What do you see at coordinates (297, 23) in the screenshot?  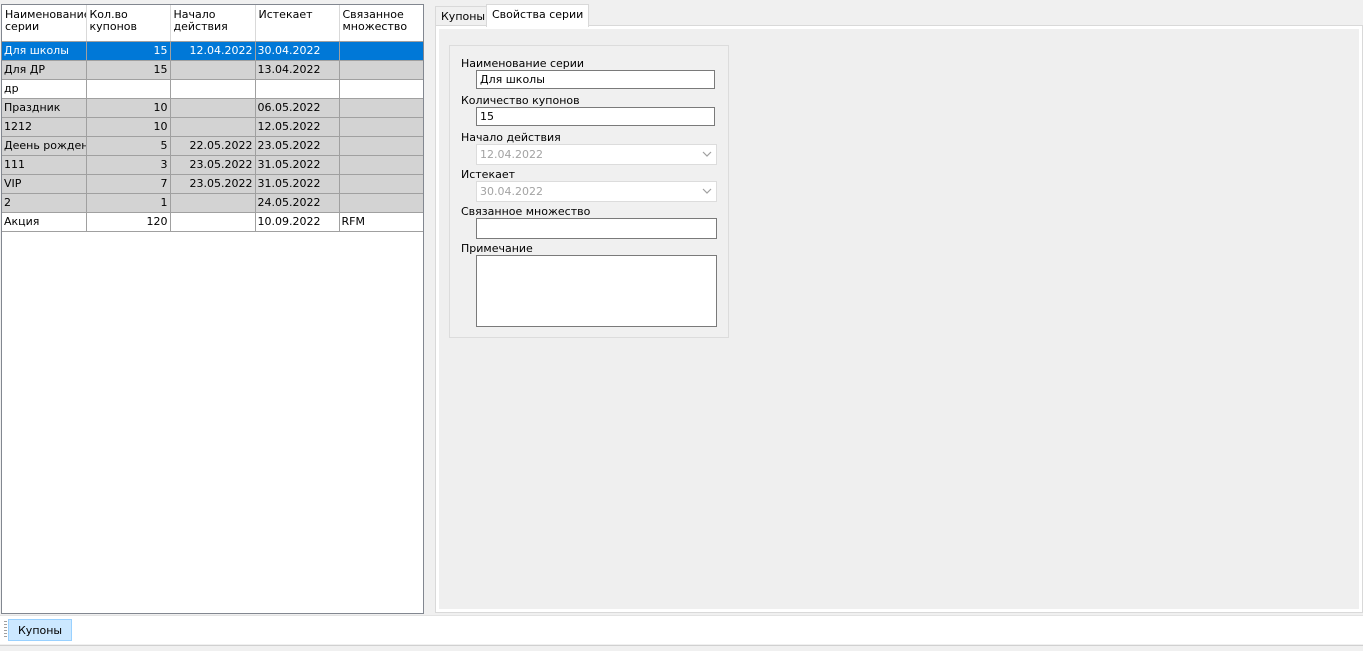 I see `column-header-expires: Истекает` at bounding box center [297, 23].